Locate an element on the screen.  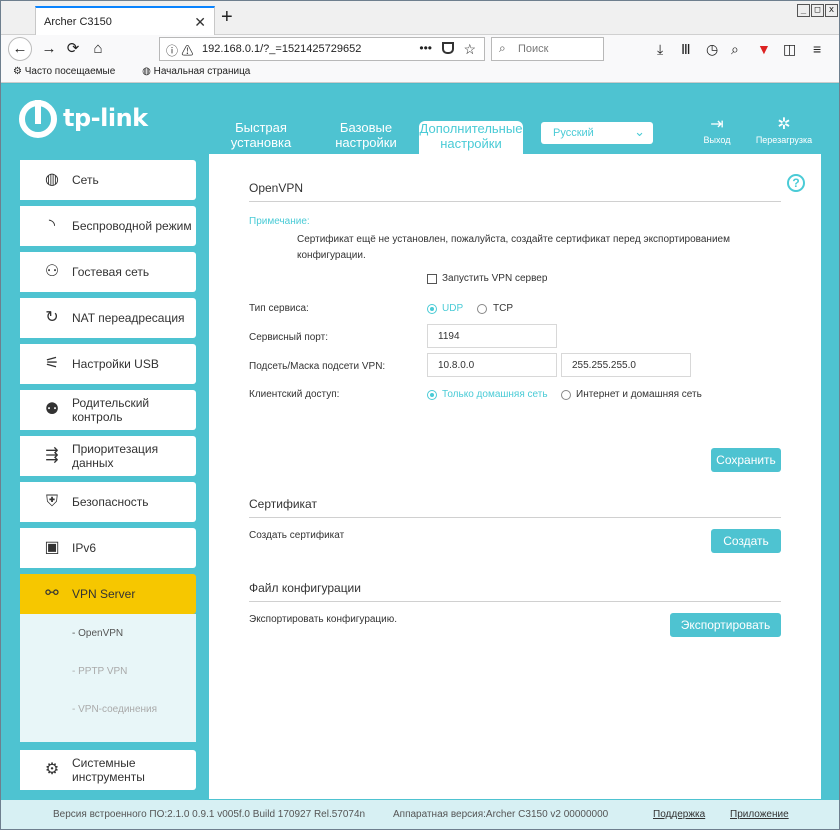
sidebar-item-label: Безопасность is located at coordinates (110, 502).